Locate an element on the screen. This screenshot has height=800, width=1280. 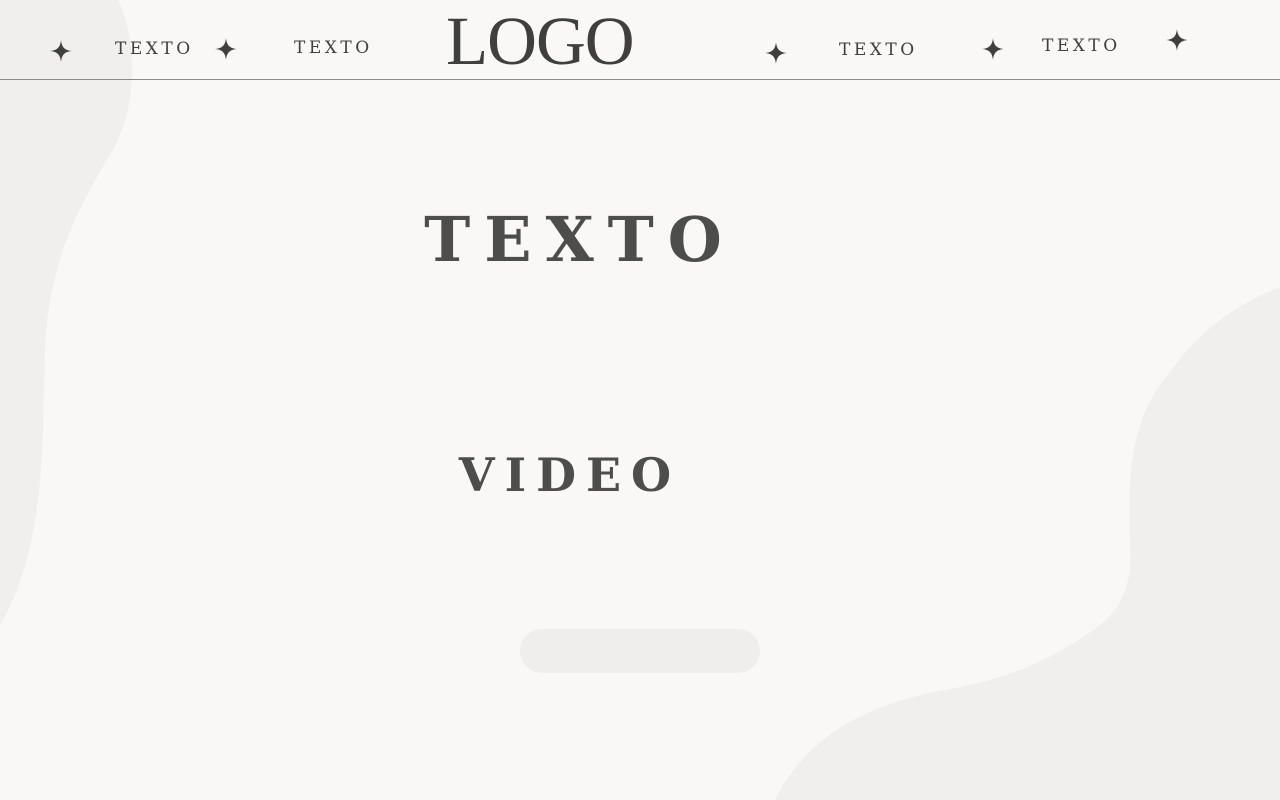
site-header: TEXTO TEXTO LOGO TEXTO TEXTO is located at coordinates (640, 40).